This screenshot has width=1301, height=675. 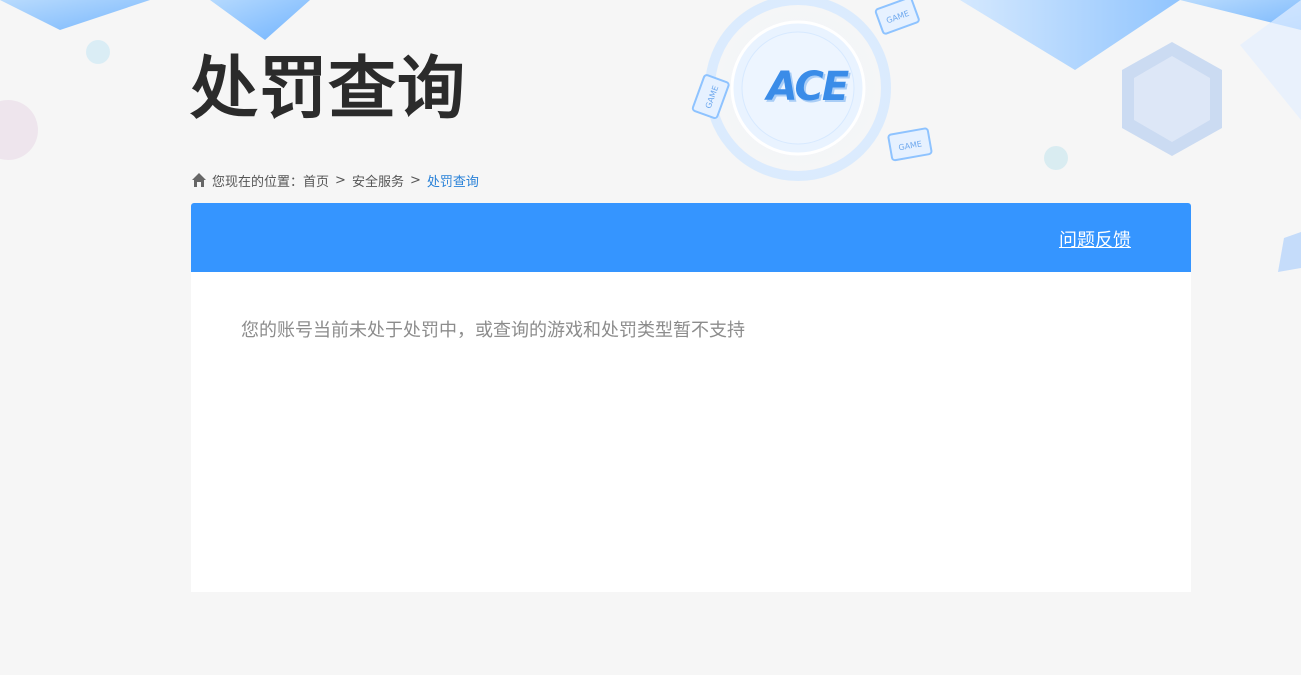 I want to click on ace-logo-text: ACE, so click(x=807, y=87).